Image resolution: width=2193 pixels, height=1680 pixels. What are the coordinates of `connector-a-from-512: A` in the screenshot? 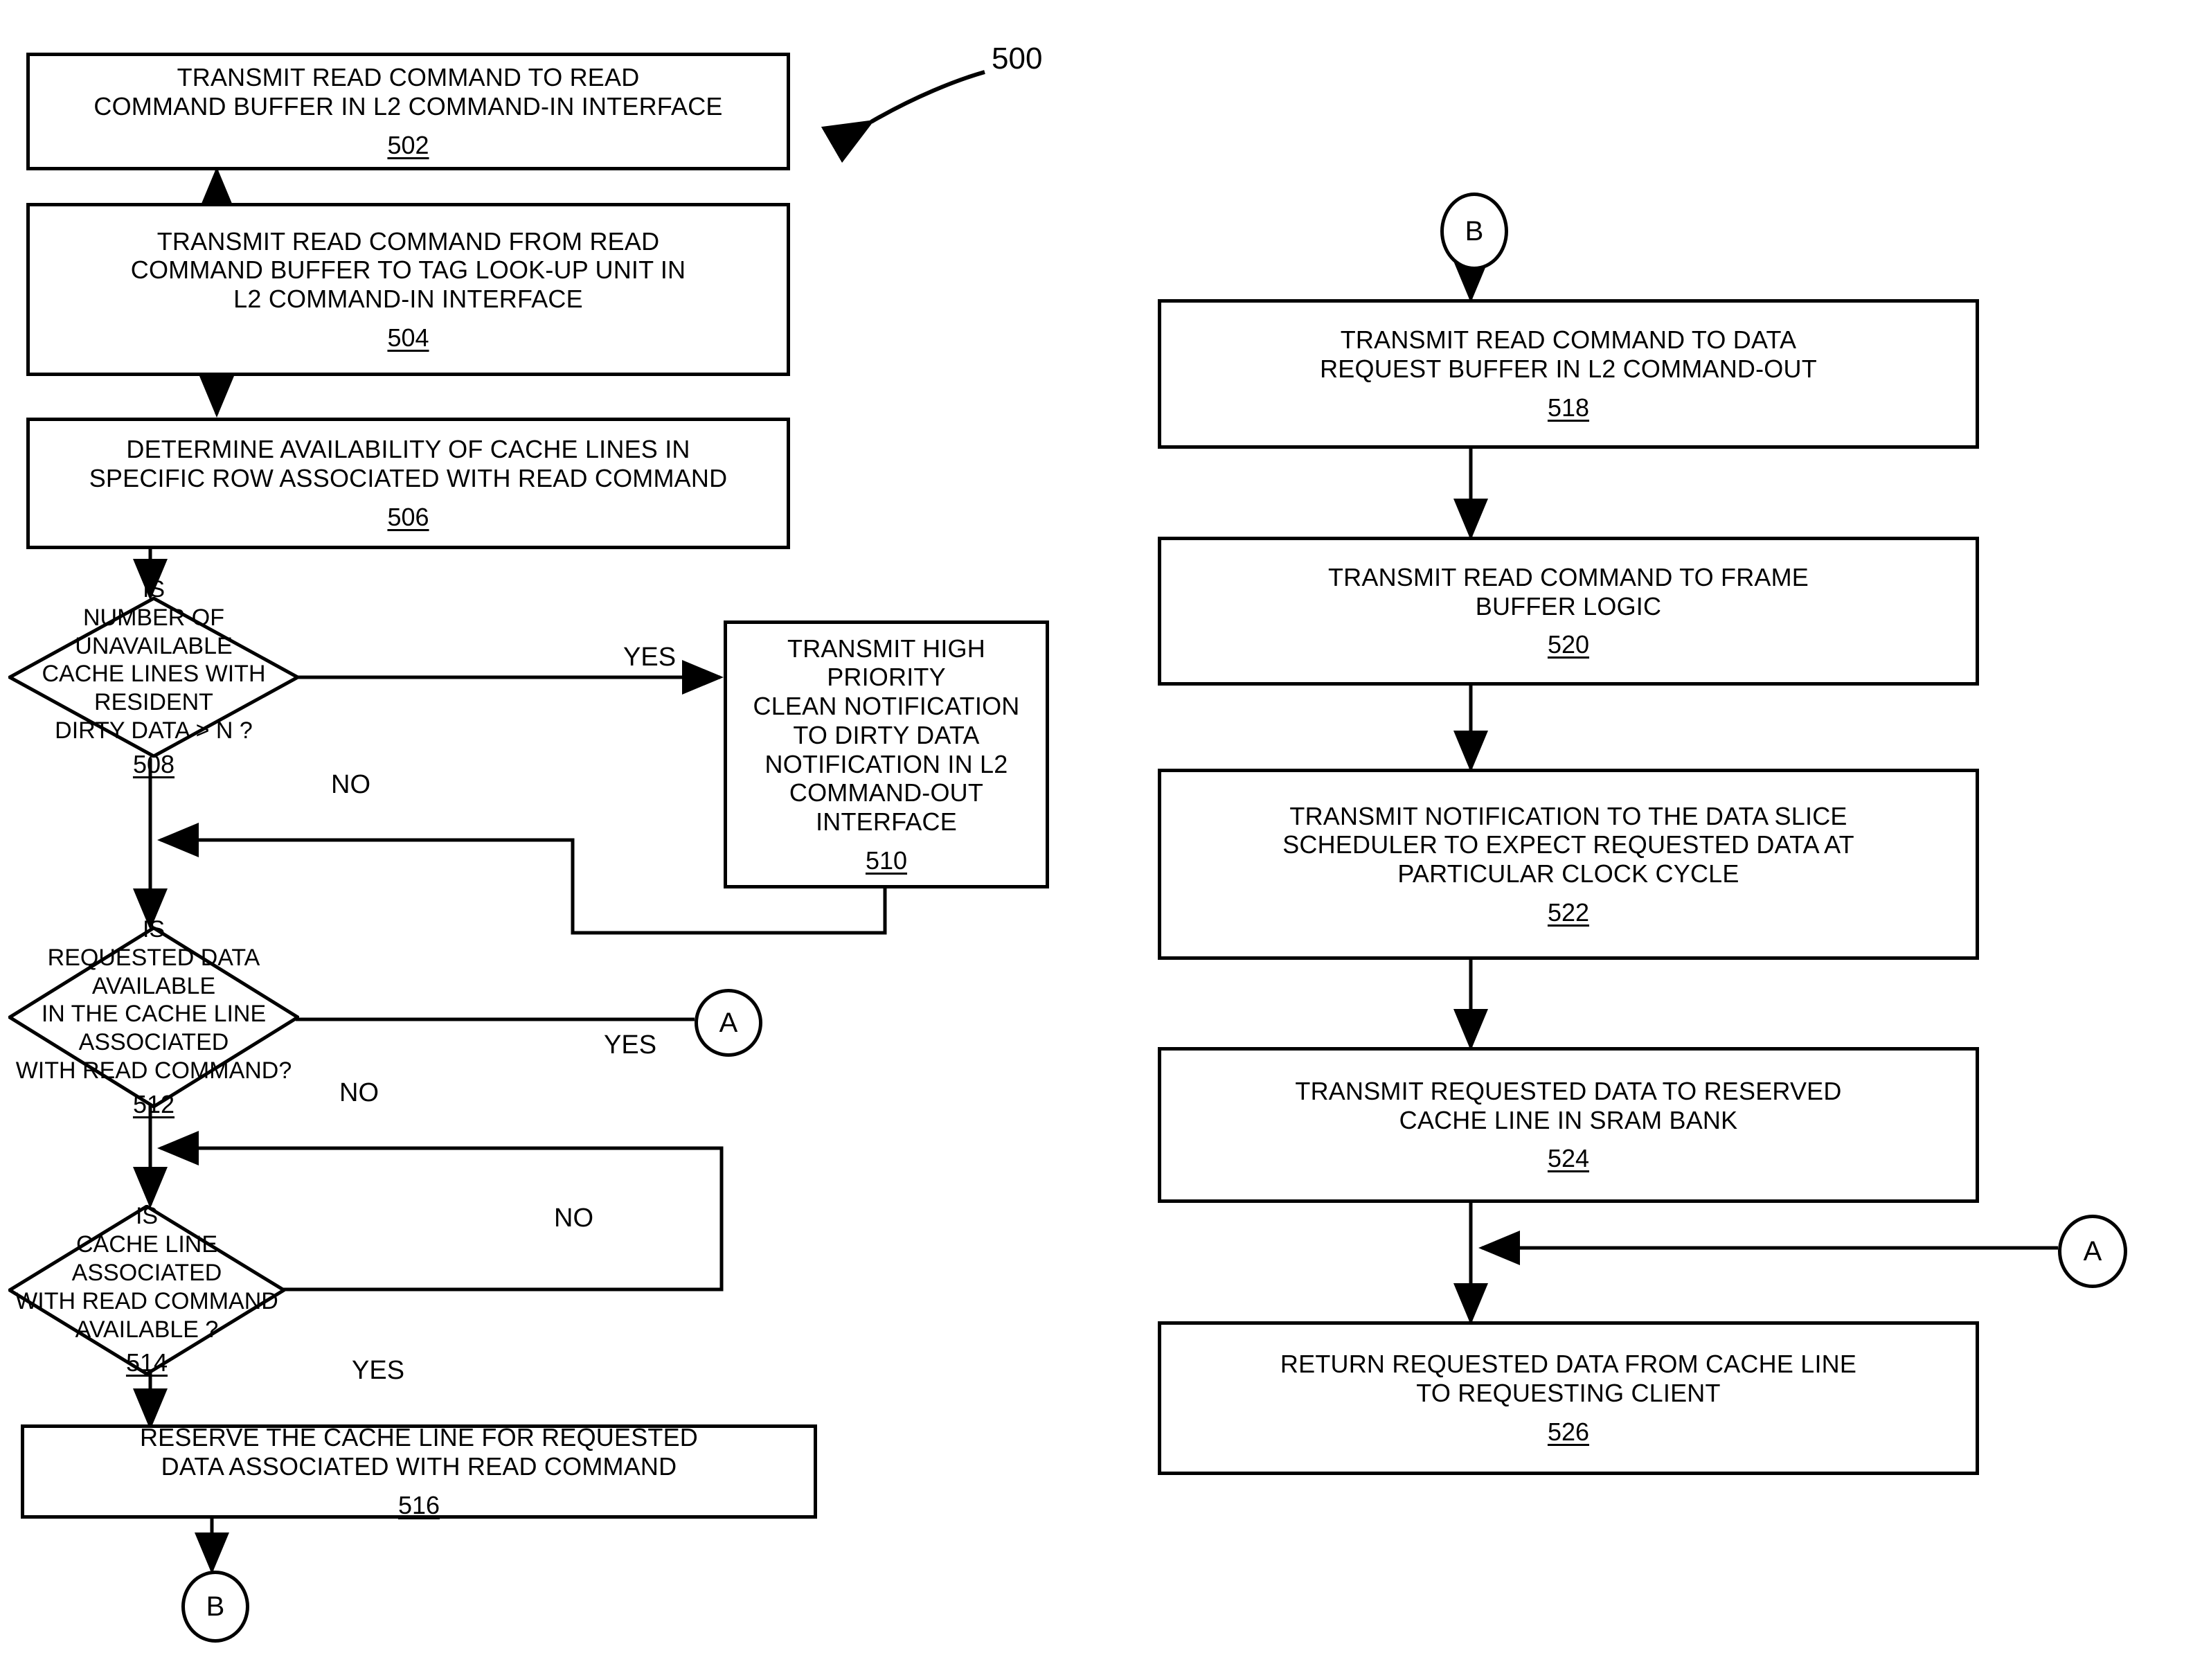 It's located at (728, 1023).